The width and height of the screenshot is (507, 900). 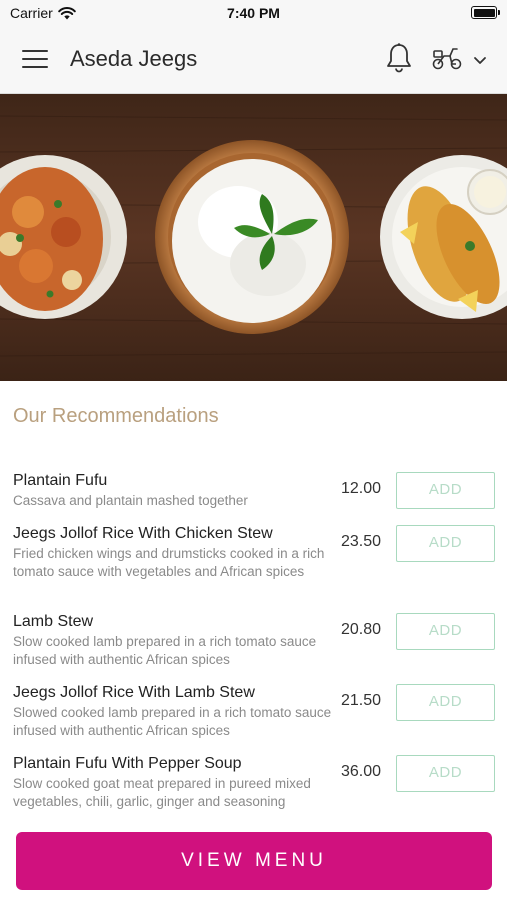 I want to click on item-name: Plantain Fufu With Pepper Soup, so click(x=127, y=763).